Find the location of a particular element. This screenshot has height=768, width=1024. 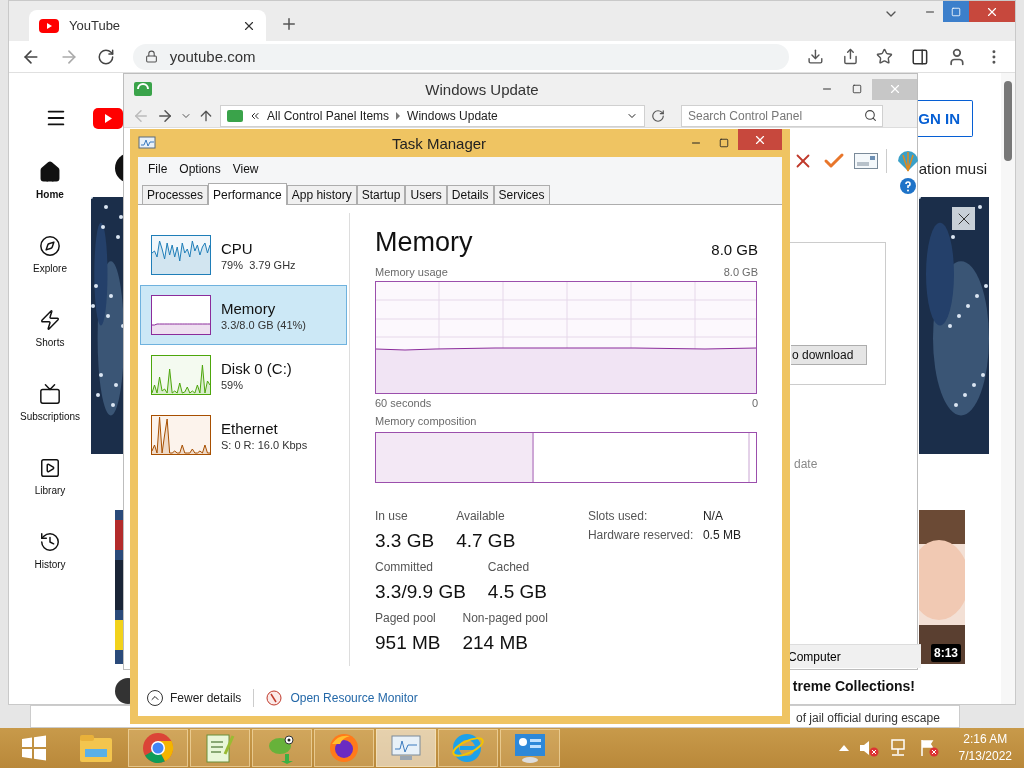

video-title: treme Collections! is located at coordinates (853, 691).